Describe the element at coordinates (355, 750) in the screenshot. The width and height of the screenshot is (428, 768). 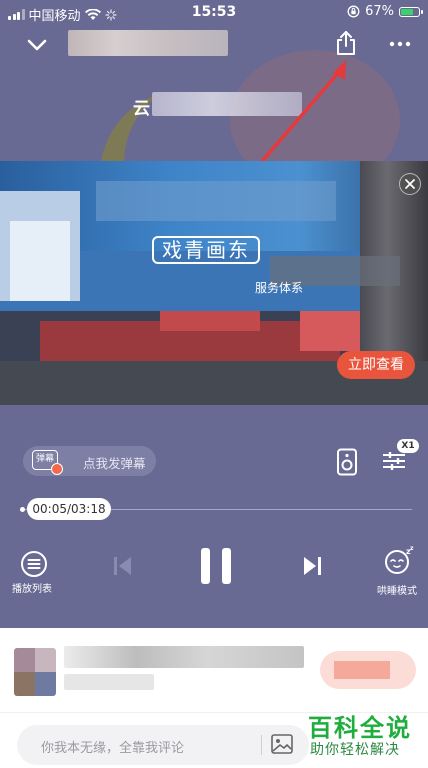
I see `watermark-subtitle: 助你轻松解决` at that location.